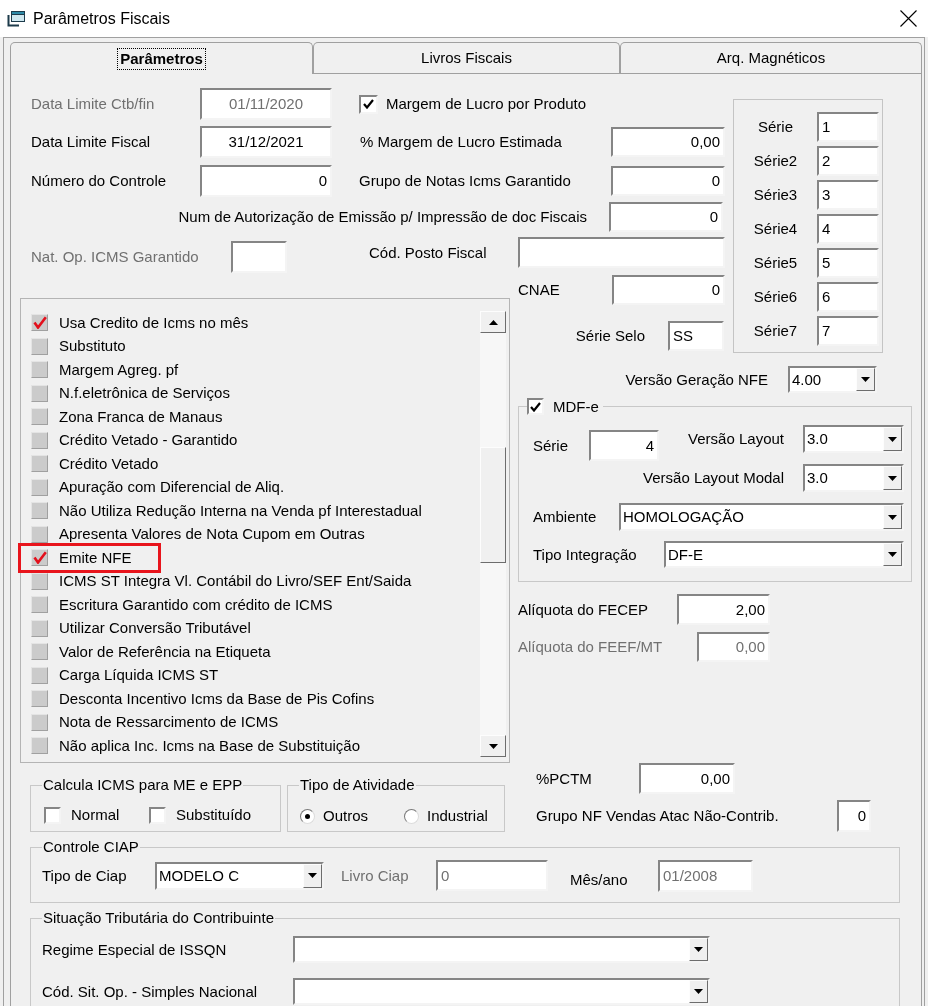 This screenshot has width=928, height=1006. What do you see at coordinates (95, 557) in the screenshot?
I see `option-label: Emite NFE` at bounding box center [95, 557].